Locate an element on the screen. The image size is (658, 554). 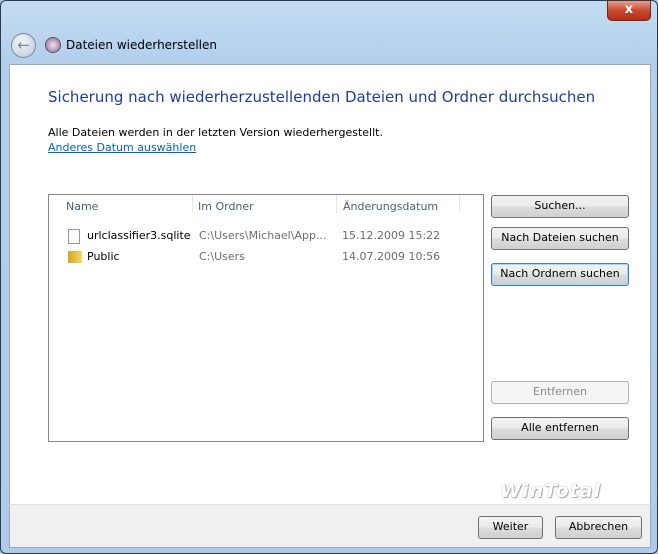
remove-all-button: Alle entfernen is located at coordinates (560, 428).